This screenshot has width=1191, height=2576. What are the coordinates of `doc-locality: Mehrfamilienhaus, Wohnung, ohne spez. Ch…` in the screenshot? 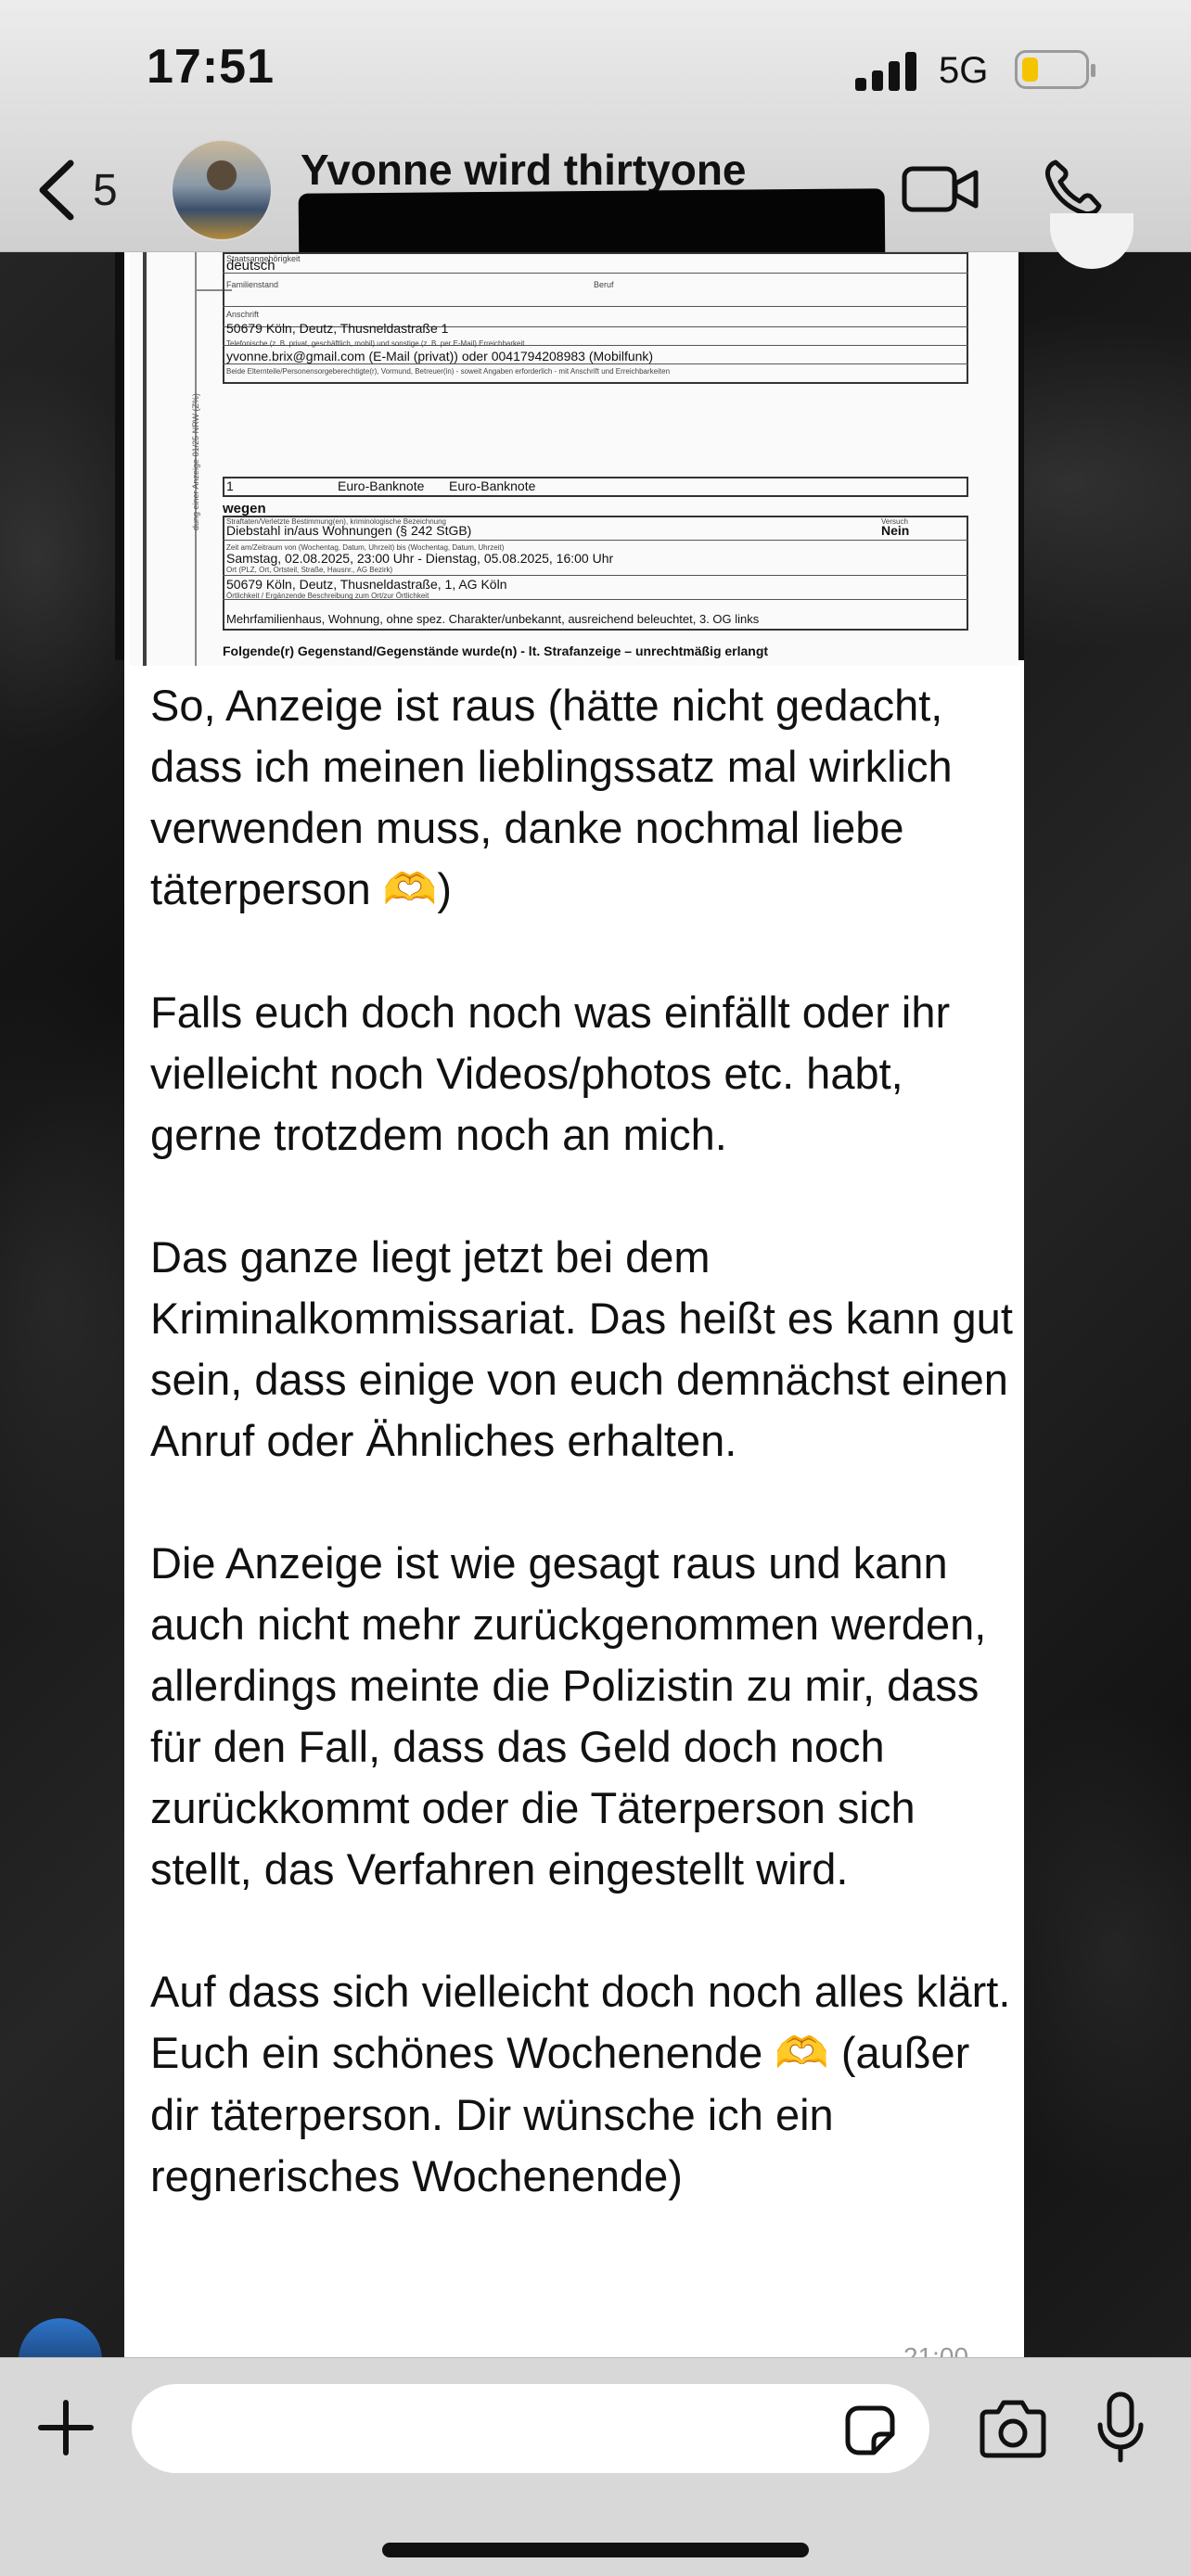 It's located at (493, 619).